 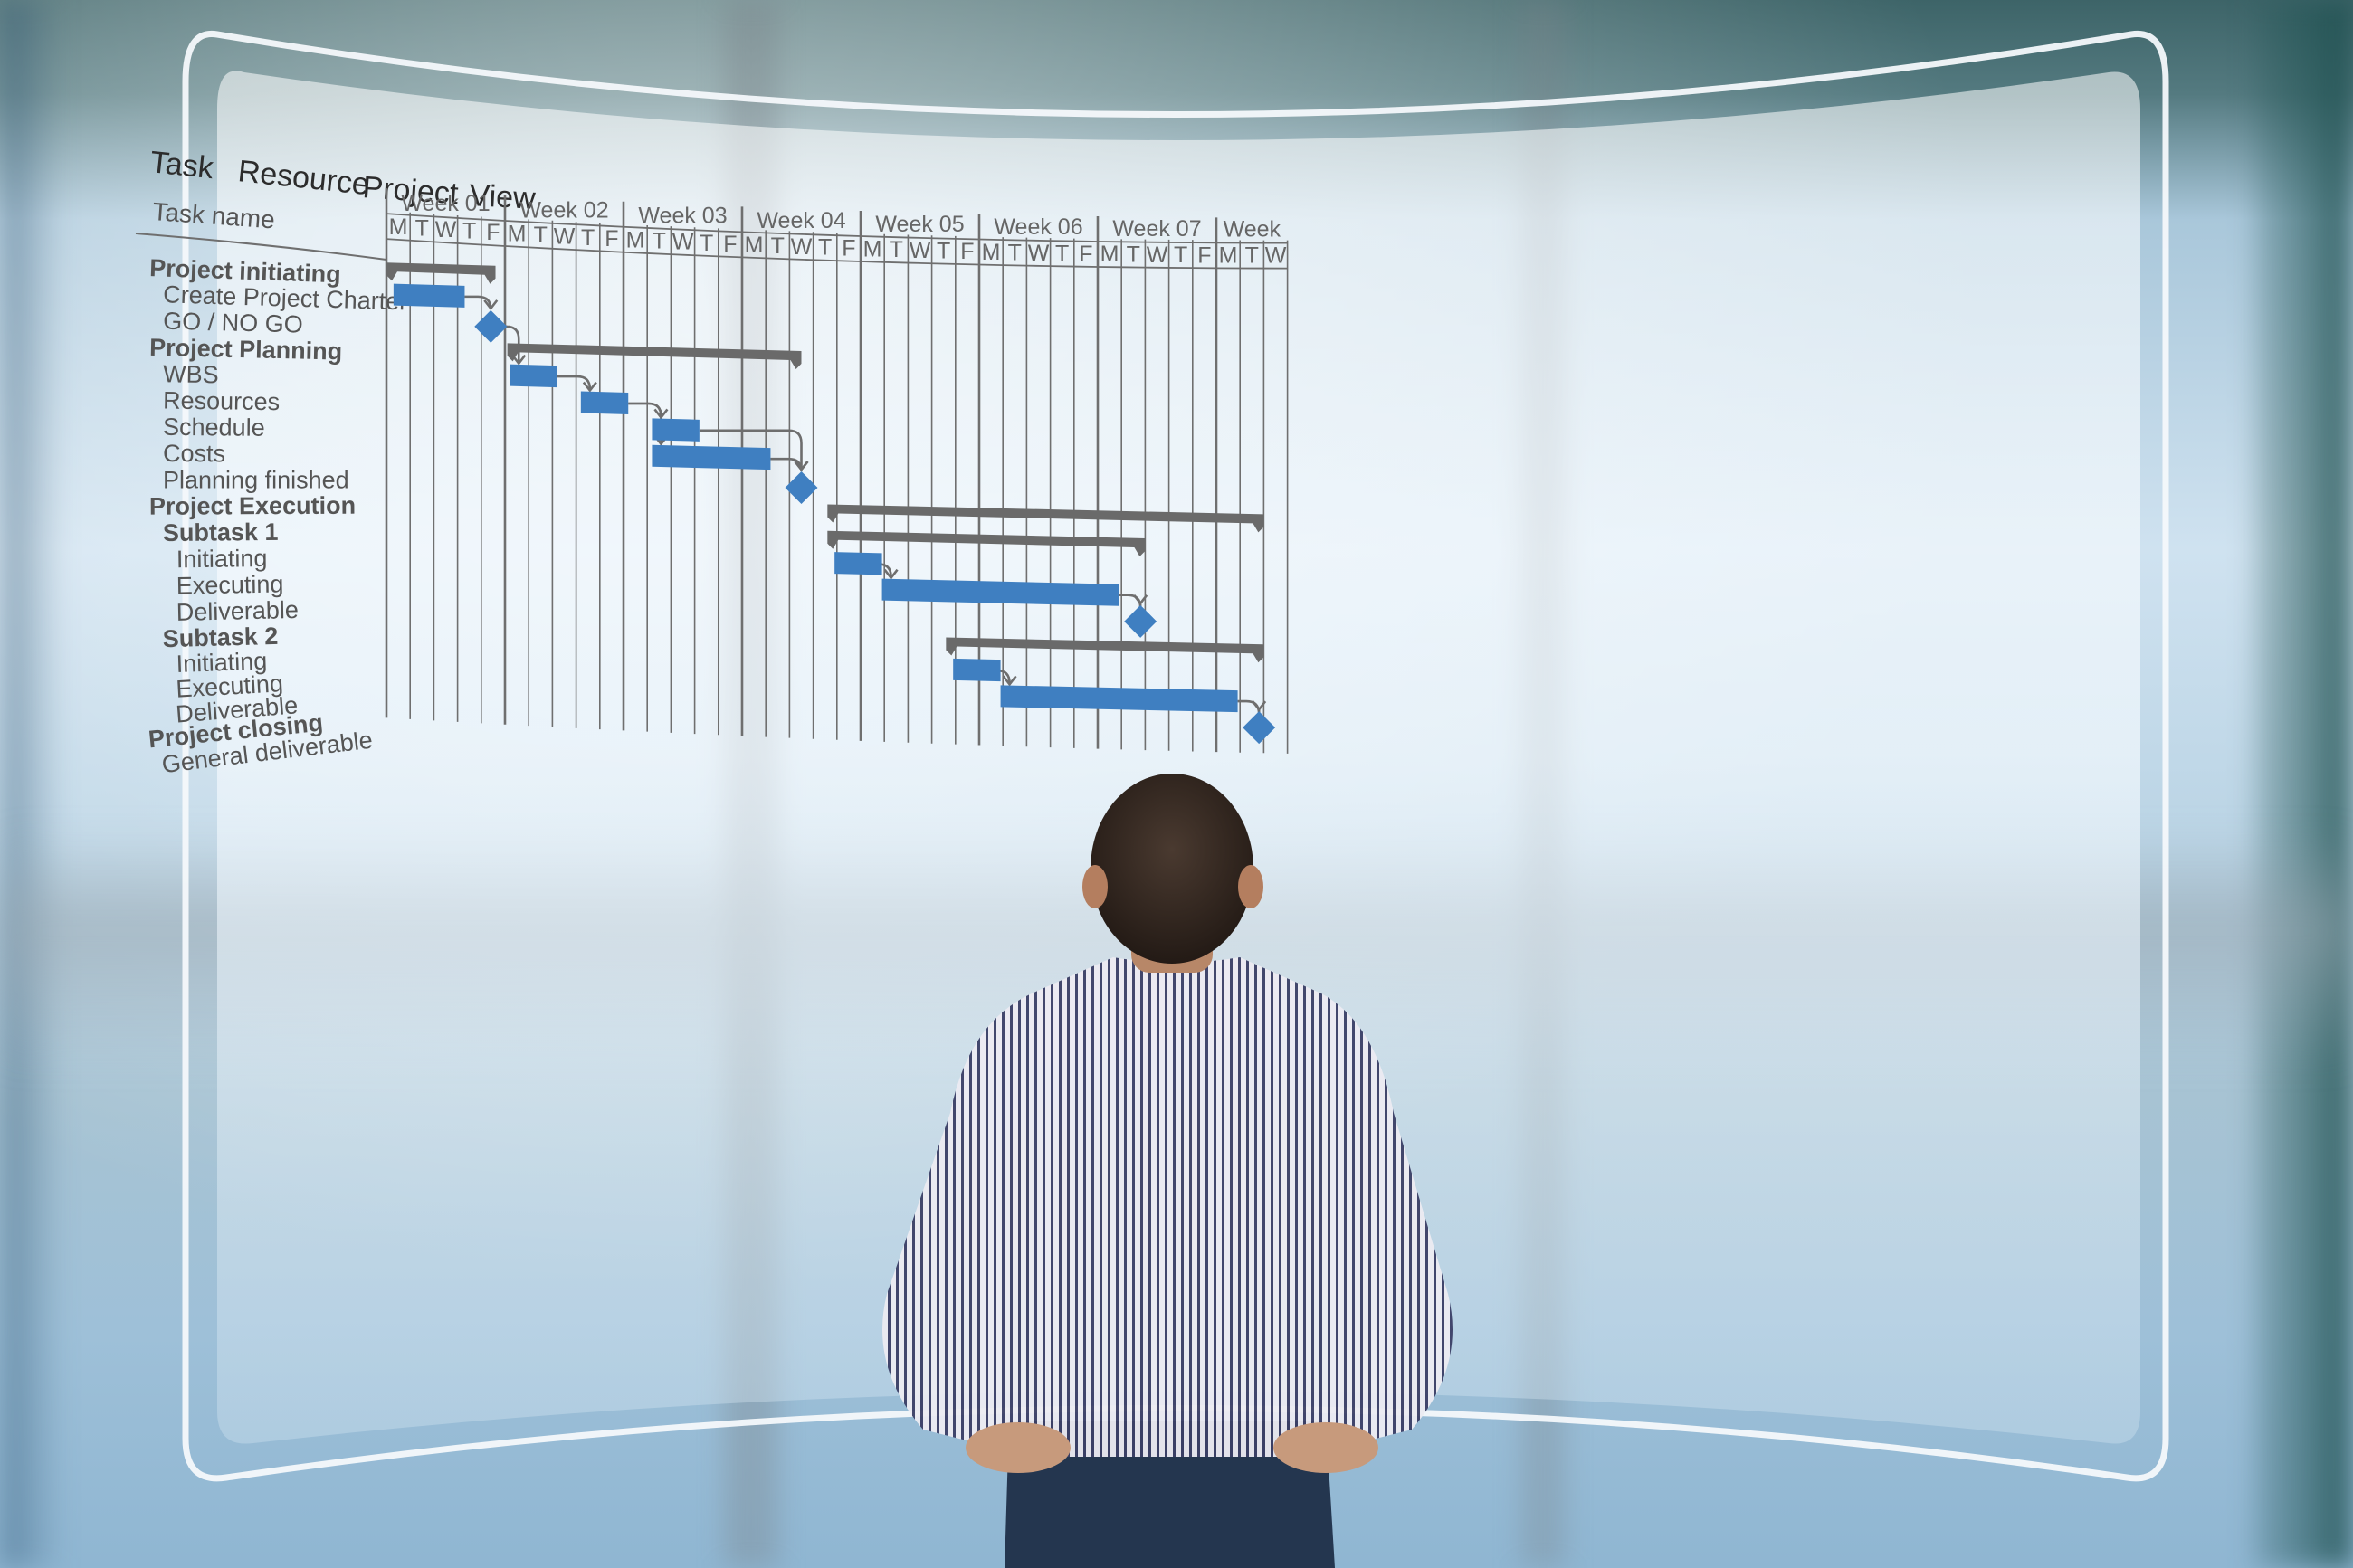 What do you see at coordinates (446, 203) in the screenshot?
I see `week-label: Week 01` at bounding box center [446, 203].